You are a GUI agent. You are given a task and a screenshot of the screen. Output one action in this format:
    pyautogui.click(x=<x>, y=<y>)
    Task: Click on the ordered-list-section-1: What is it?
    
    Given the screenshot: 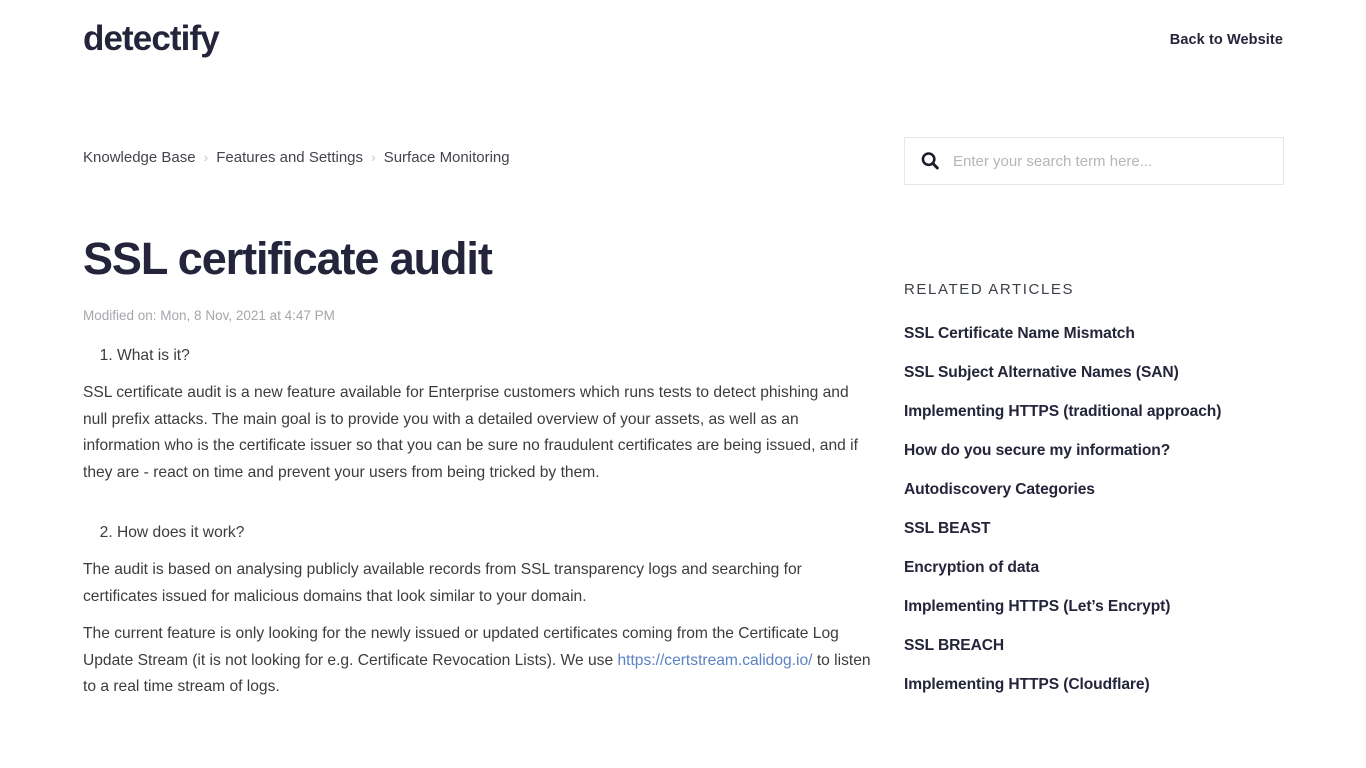 What is the action you would take?
    pyautogui.click(x=495, y=356)
    